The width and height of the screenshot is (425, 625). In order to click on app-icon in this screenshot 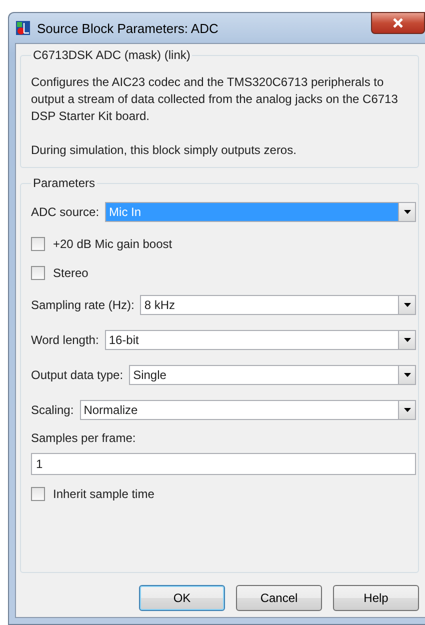, I will do `click(23, 28)`.